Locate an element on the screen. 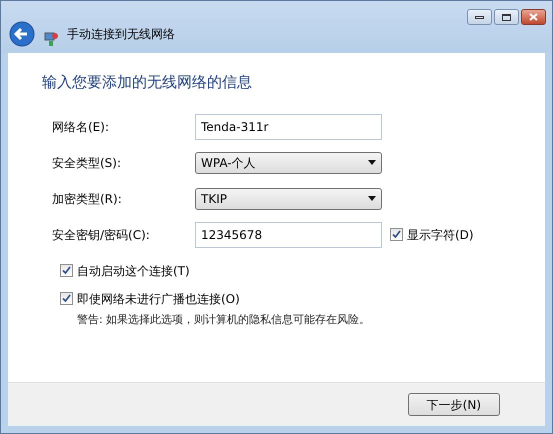  close-button is located at coordinates (533, 17).